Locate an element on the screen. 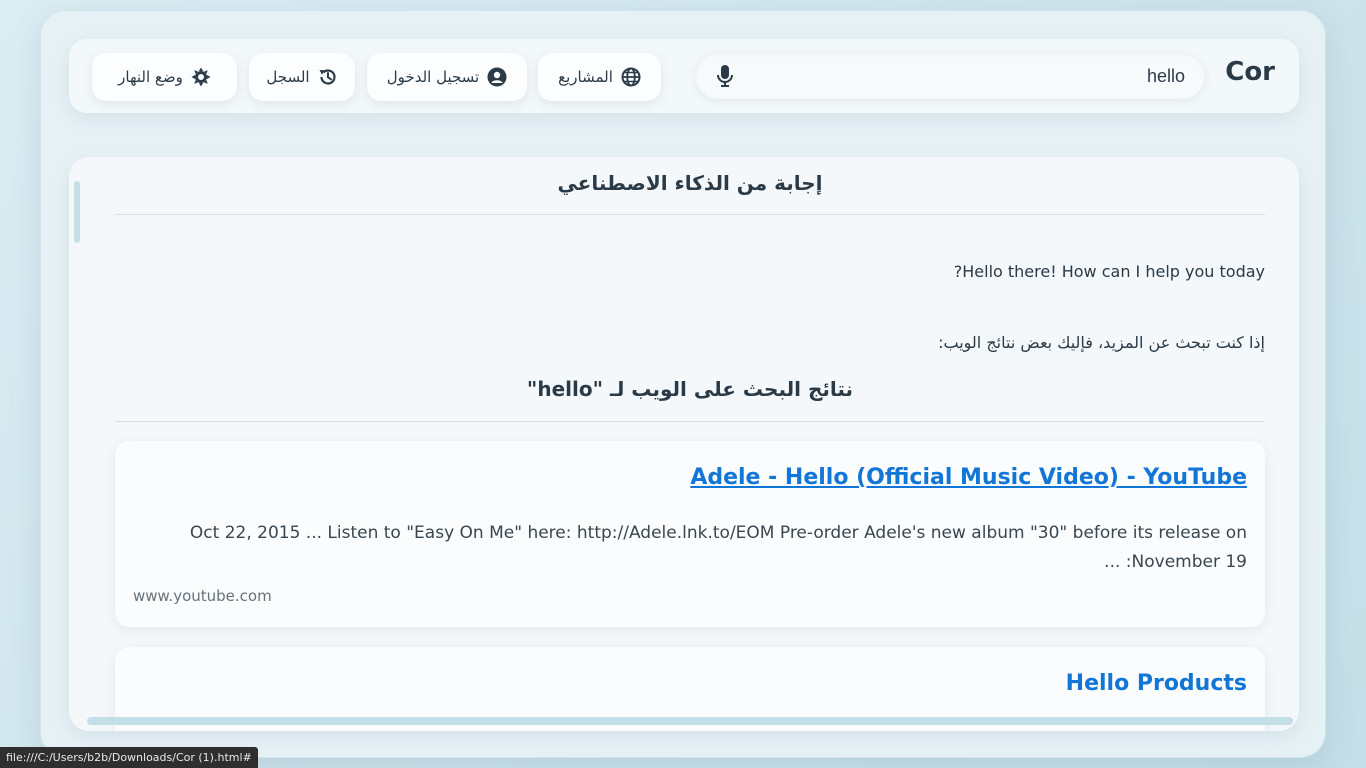 The width and height of the screenshot is (1366, 768). vertical-scrollbar is located at coordinates (77, 212).